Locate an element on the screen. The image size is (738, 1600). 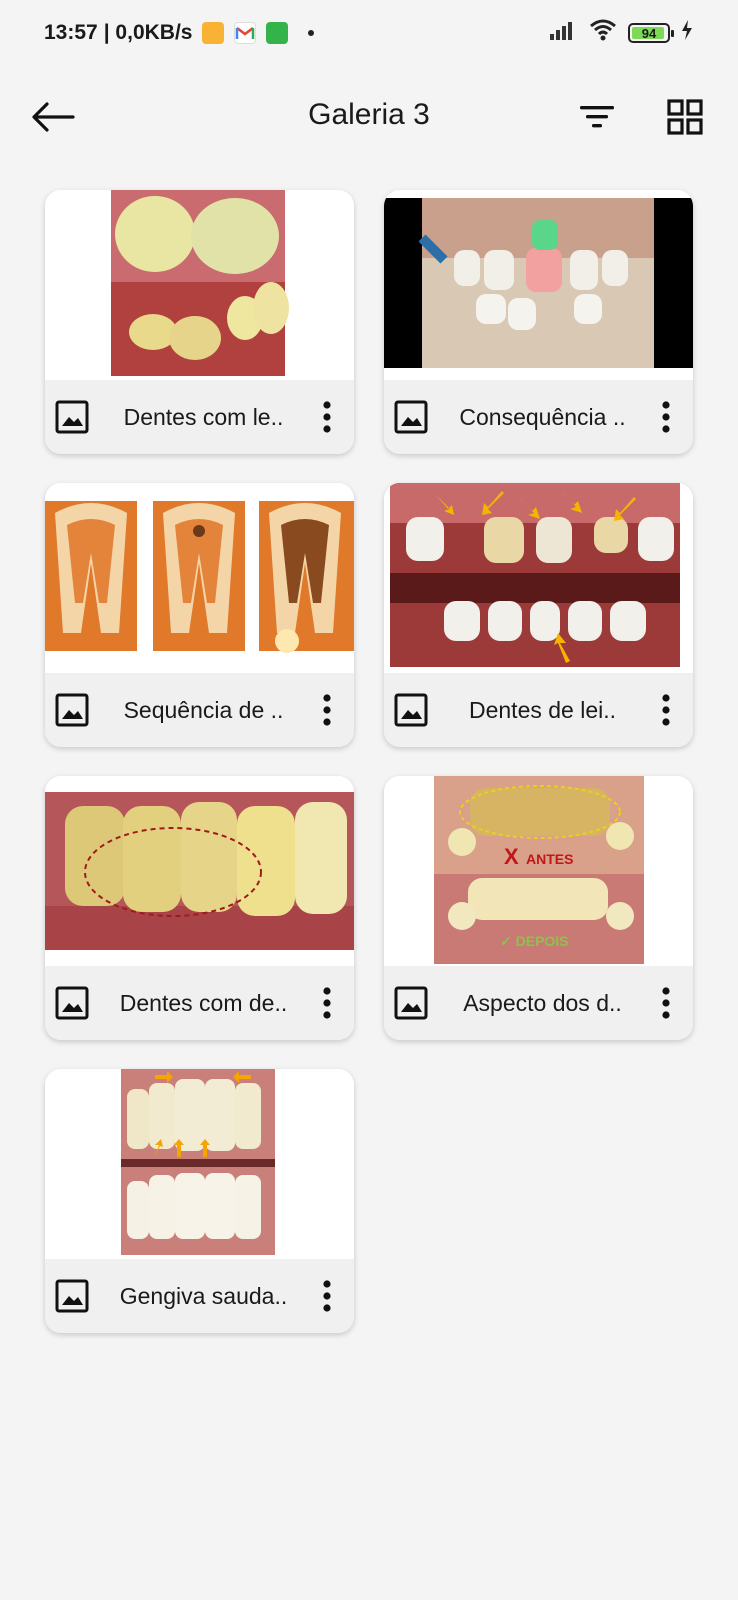
card-footer: Gengiva sauda.. is located at coordinates (199, 1296).